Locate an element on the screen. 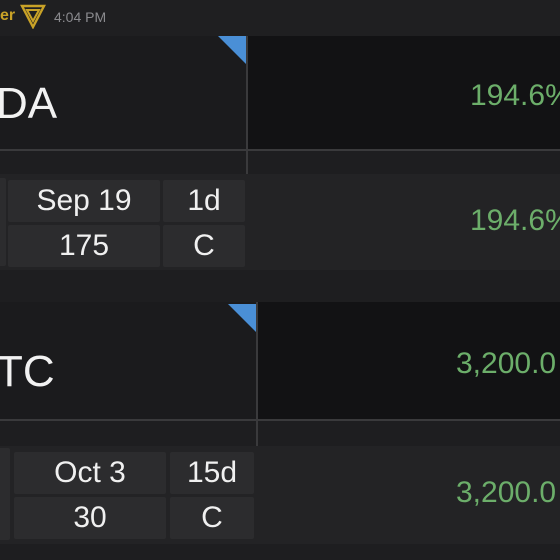 This screenshot has height=560, width=560. days-to-expiry: 1d is located at coordinates (204, 201).